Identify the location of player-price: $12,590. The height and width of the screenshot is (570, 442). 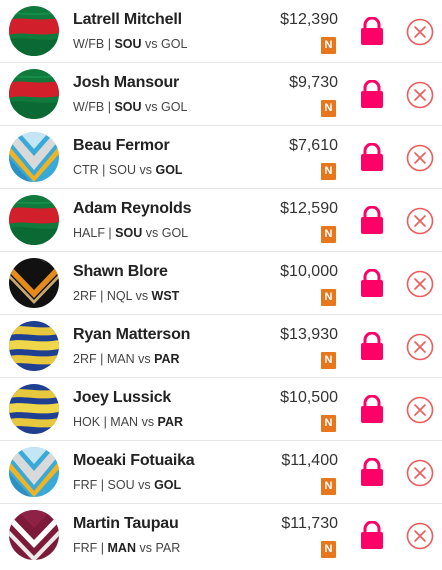
(309, 208).